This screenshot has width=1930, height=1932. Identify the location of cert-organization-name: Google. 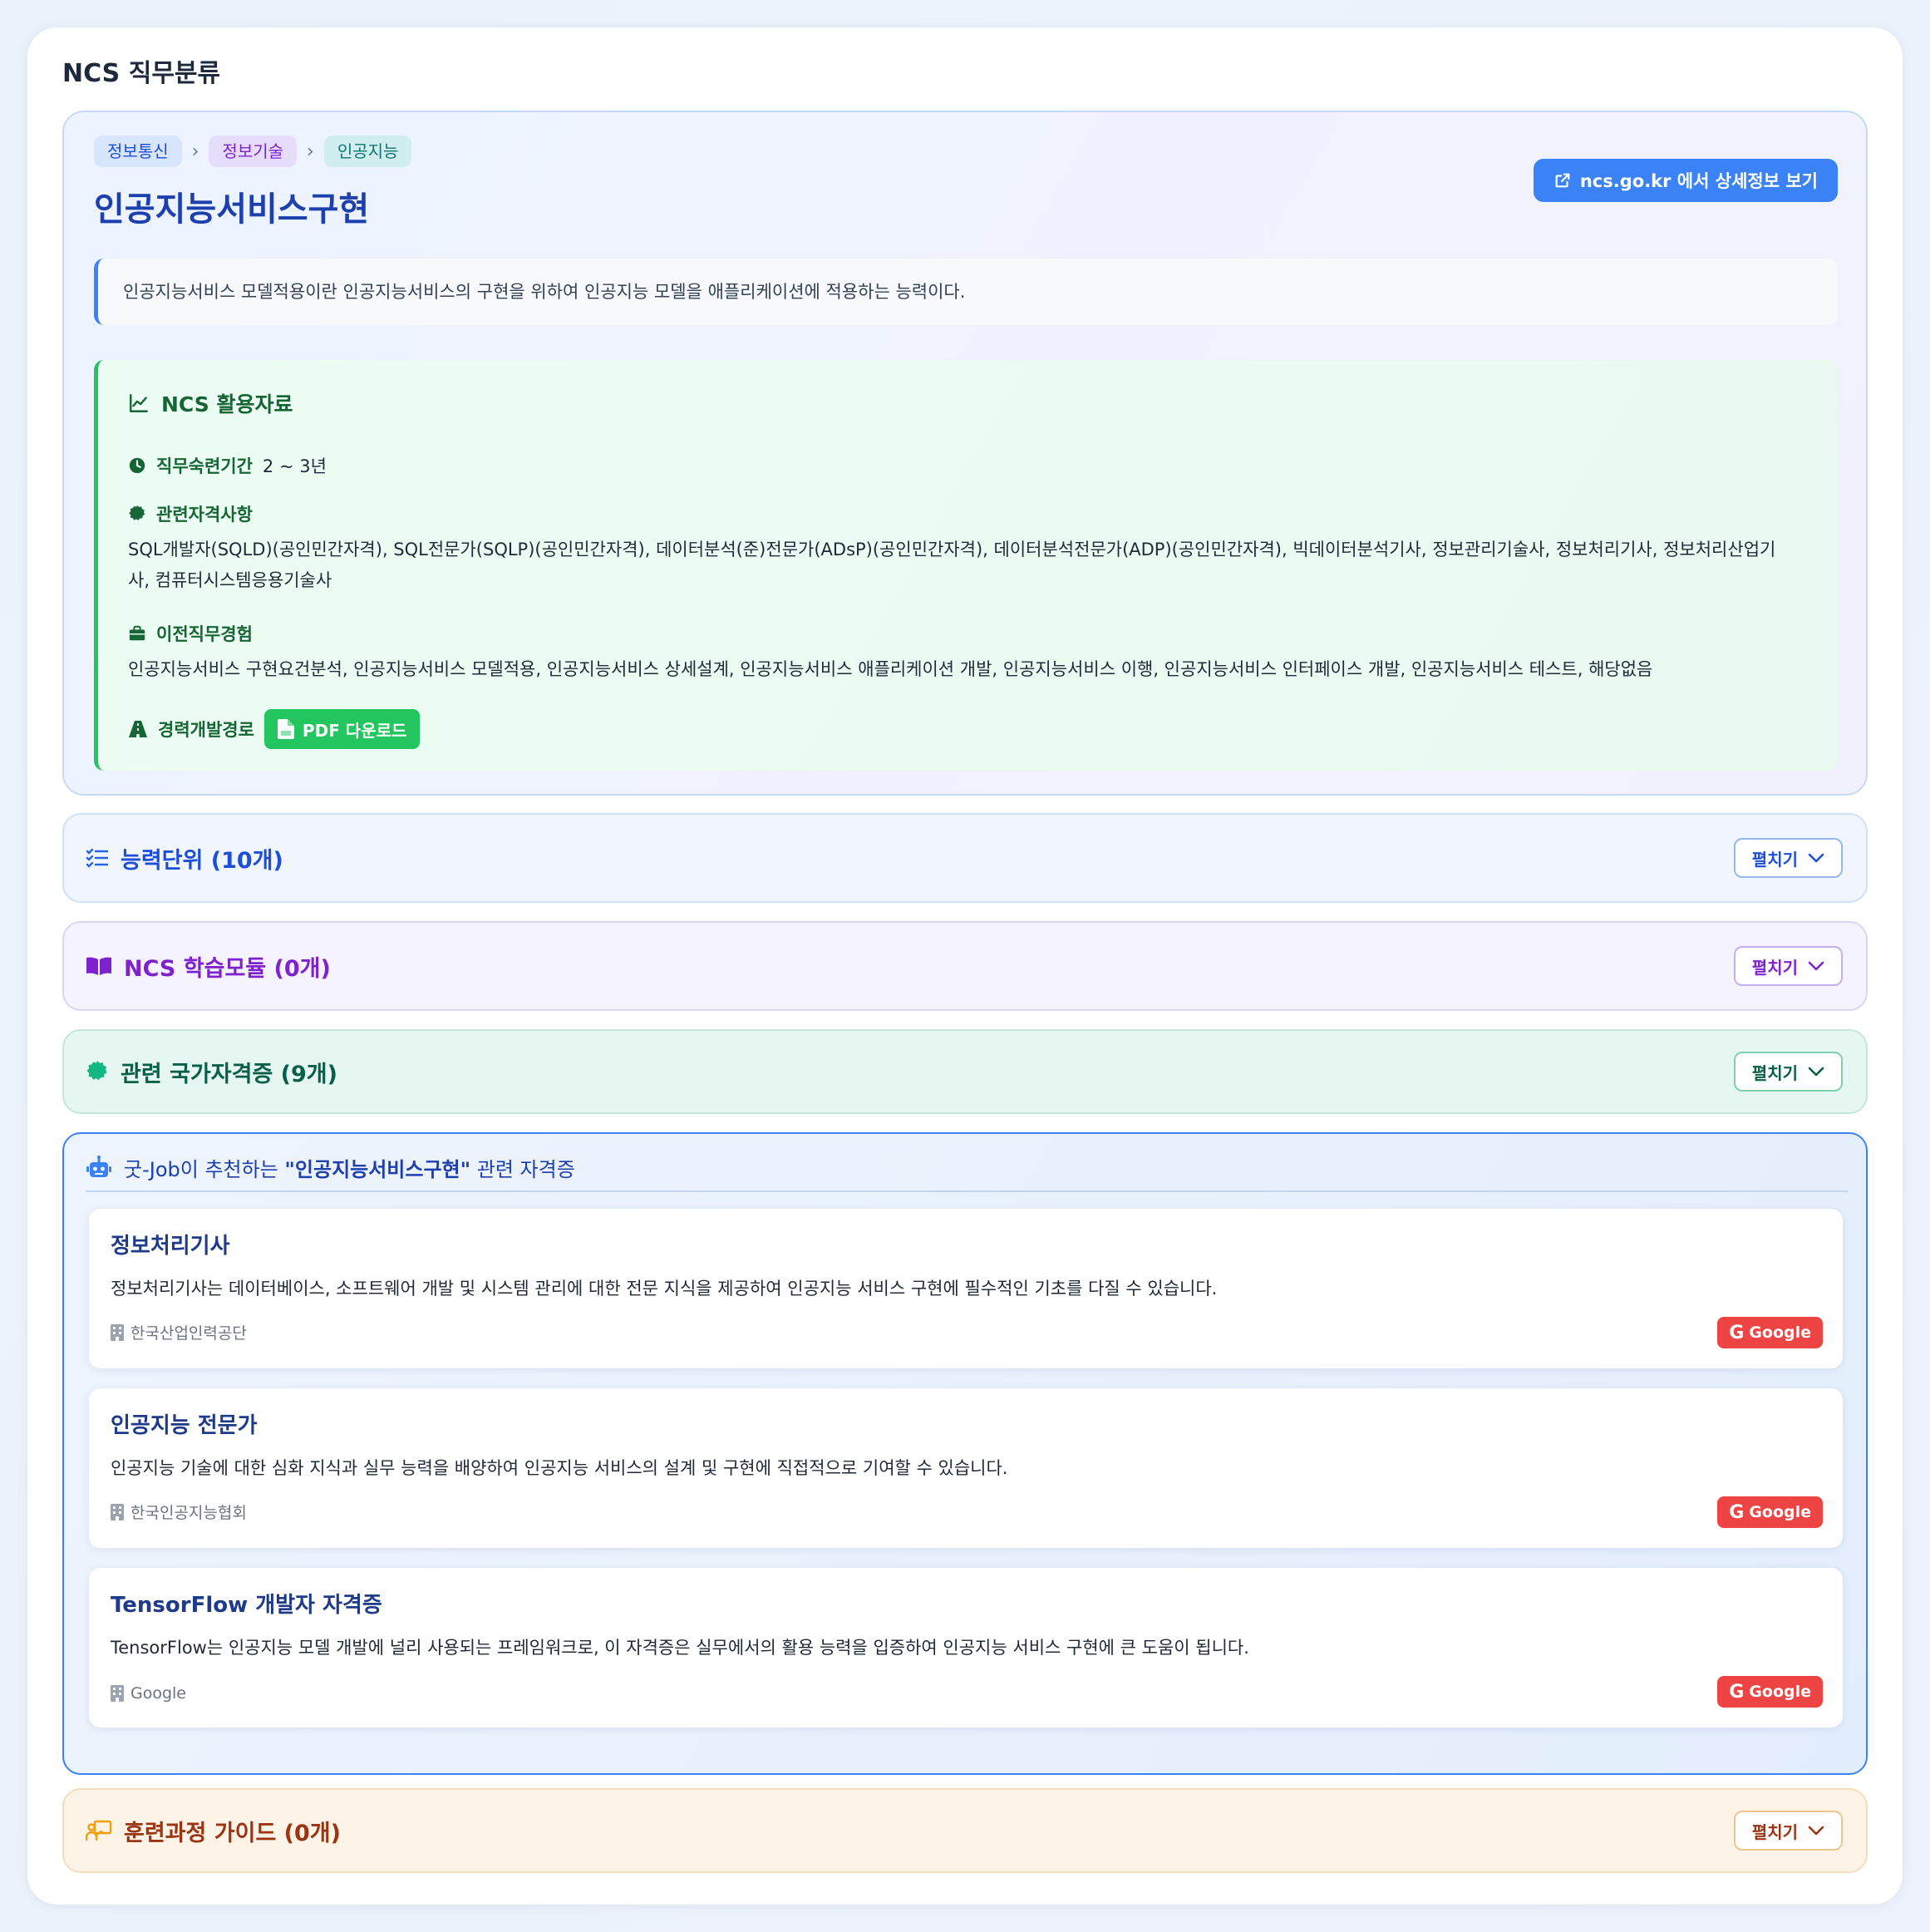
(158, 1693).